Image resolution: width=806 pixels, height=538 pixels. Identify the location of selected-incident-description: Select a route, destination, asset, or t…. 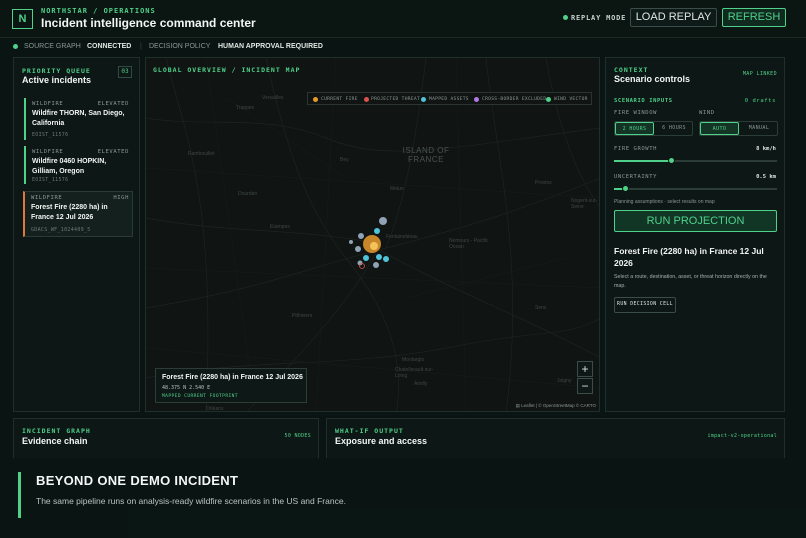
(690, 281).